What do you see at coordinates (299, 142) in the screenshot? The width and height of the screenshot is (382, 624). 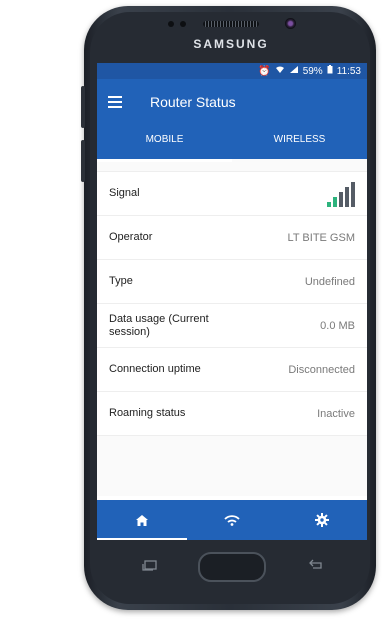 I see `tab-wireless: WIRELESS` at bounding box center [299, 142].